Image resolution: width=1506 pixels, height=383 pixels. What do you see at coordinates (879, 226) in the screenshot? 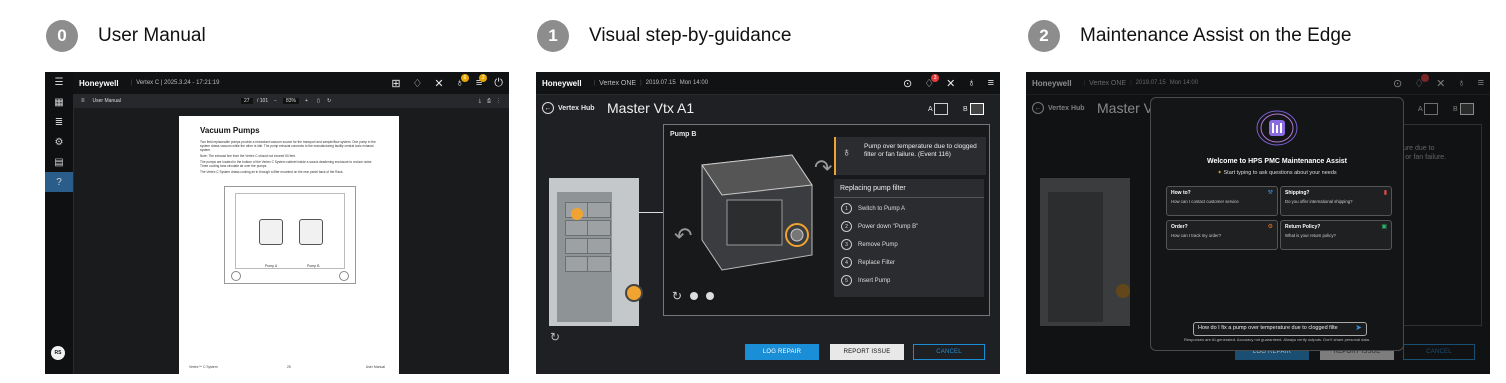
I see `procedure-step: 2 Power down "Pump B"` at bounding box center [879, 226].